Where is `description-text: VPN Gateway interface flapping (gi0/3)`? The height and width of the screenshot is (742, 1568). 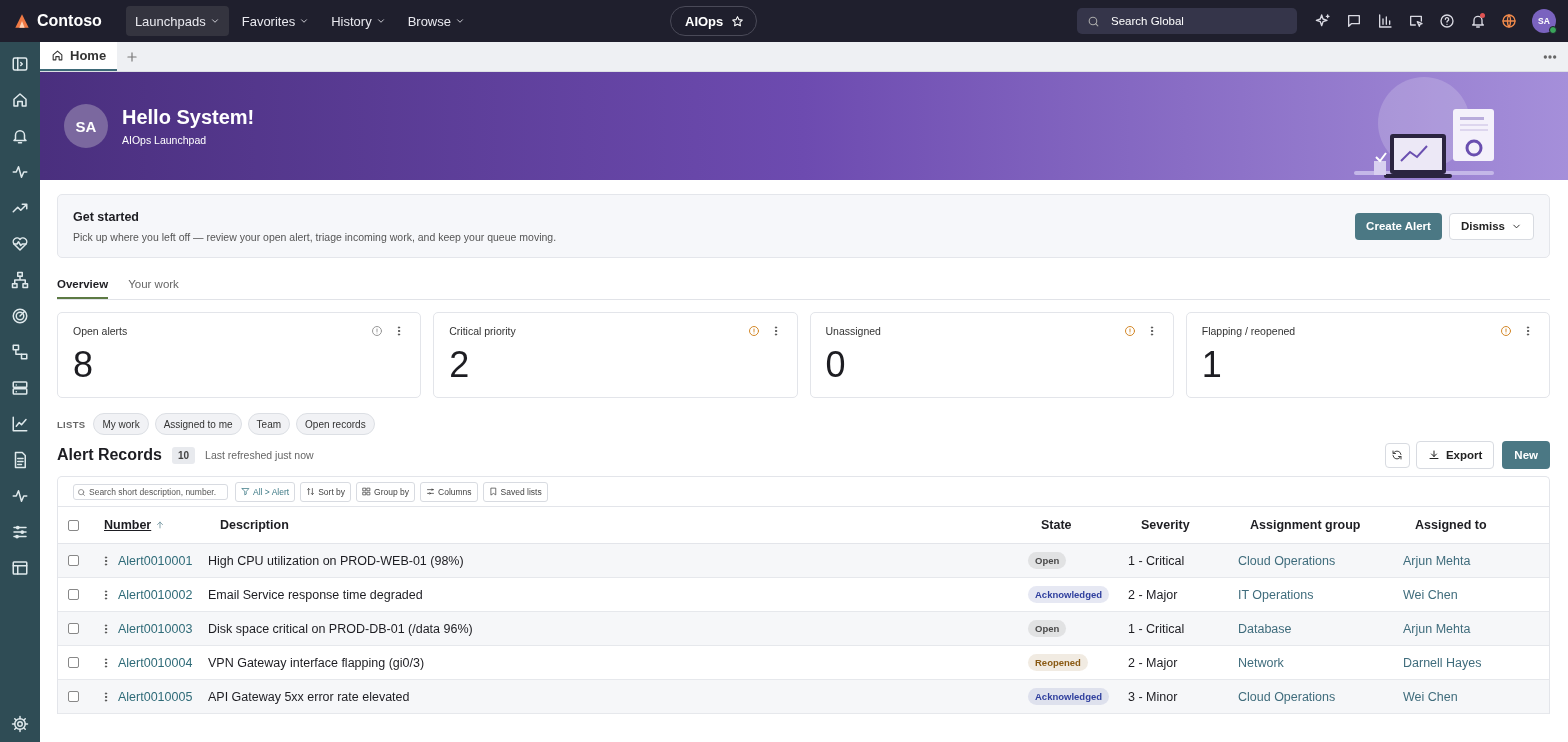 description-text: VPN Gateway interface flapping (gi0/3) is located at coordinates (316, 662).